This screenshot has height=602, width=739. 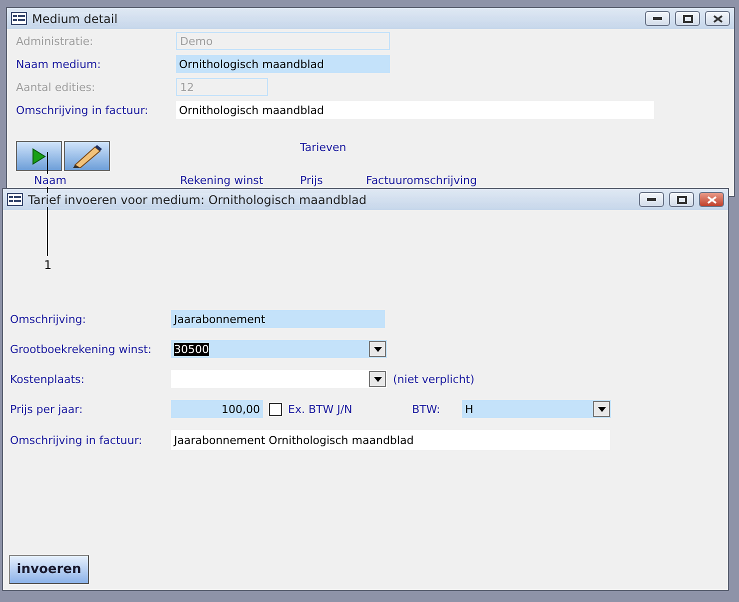 I want to click on combo-box, so click(x=279, y=379).